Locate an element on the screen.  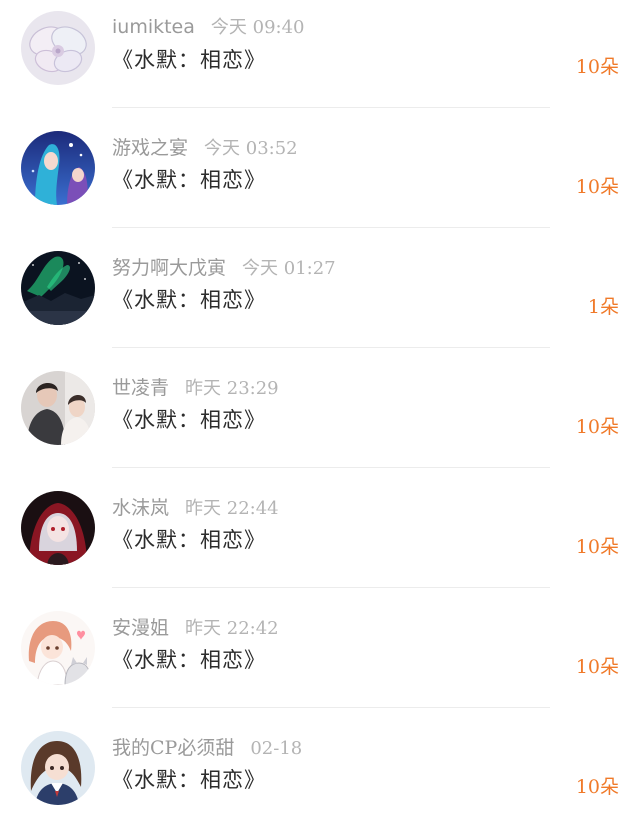
item-header: 游戏之宴 今天 03:52 is located at coordinates (205, 148).